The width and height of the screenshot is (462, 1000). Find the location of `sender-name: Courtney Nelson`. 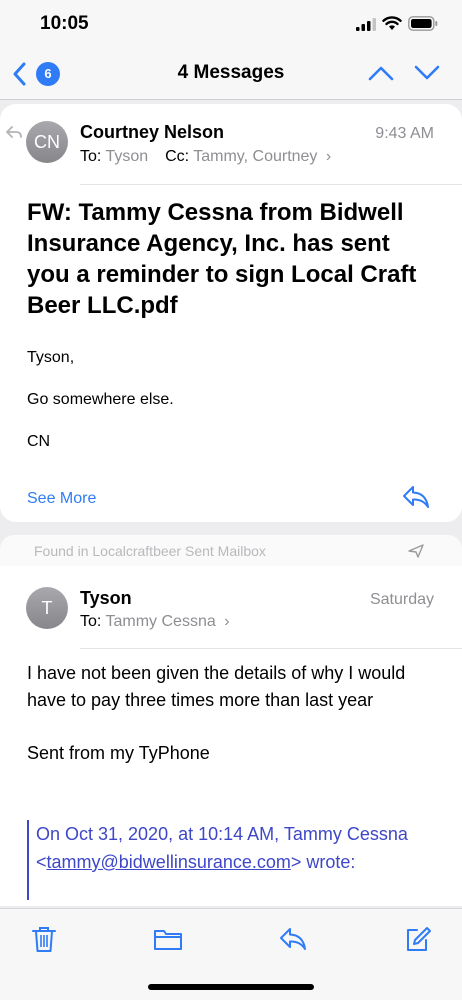

sender-name: Courtney Nelson is located at coordinates (152, 132).